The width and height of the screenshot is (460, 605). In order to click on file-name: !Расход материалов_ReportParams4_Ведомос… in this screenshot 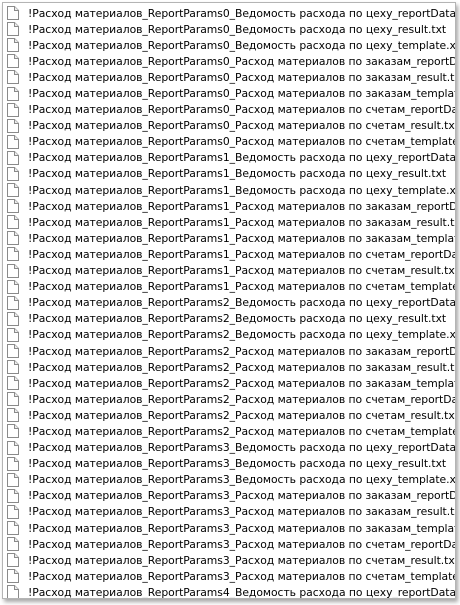, I will do `click(242, 592)`.